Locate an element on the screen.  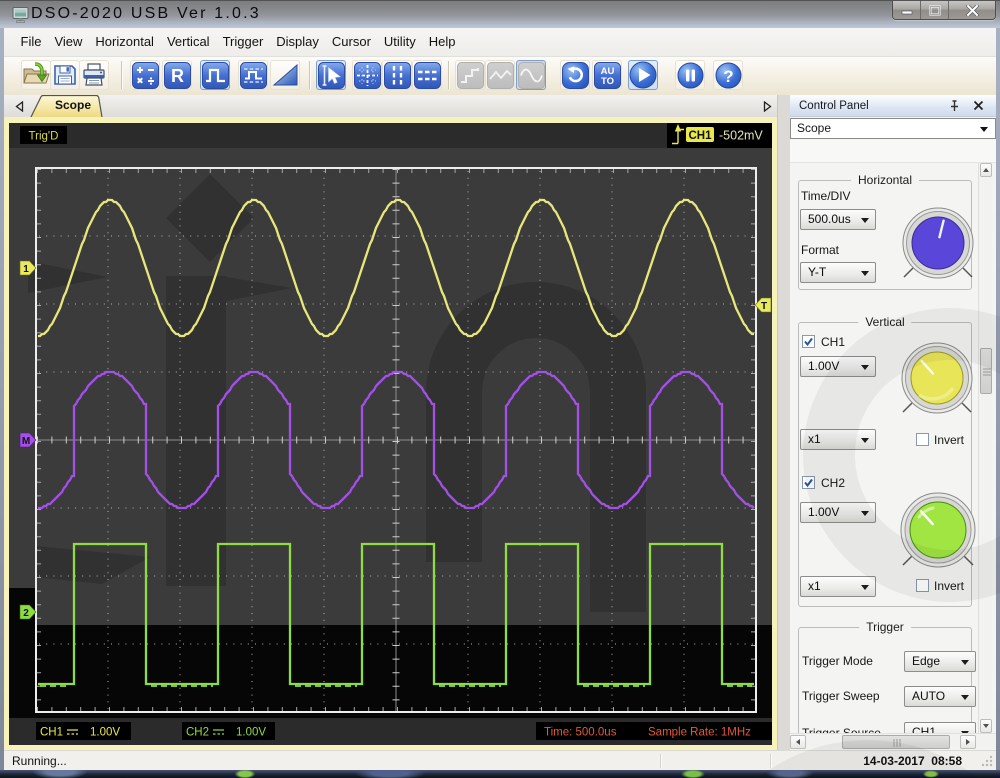
ch1-knob is located at coordinates (937, 378).